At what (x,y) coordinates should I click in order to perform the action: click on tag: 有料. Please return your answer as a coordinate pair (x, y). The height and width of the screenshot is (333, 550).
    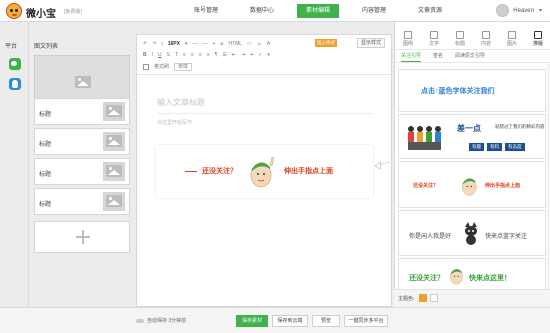
    Looking at the image, I should click on (494, 147).